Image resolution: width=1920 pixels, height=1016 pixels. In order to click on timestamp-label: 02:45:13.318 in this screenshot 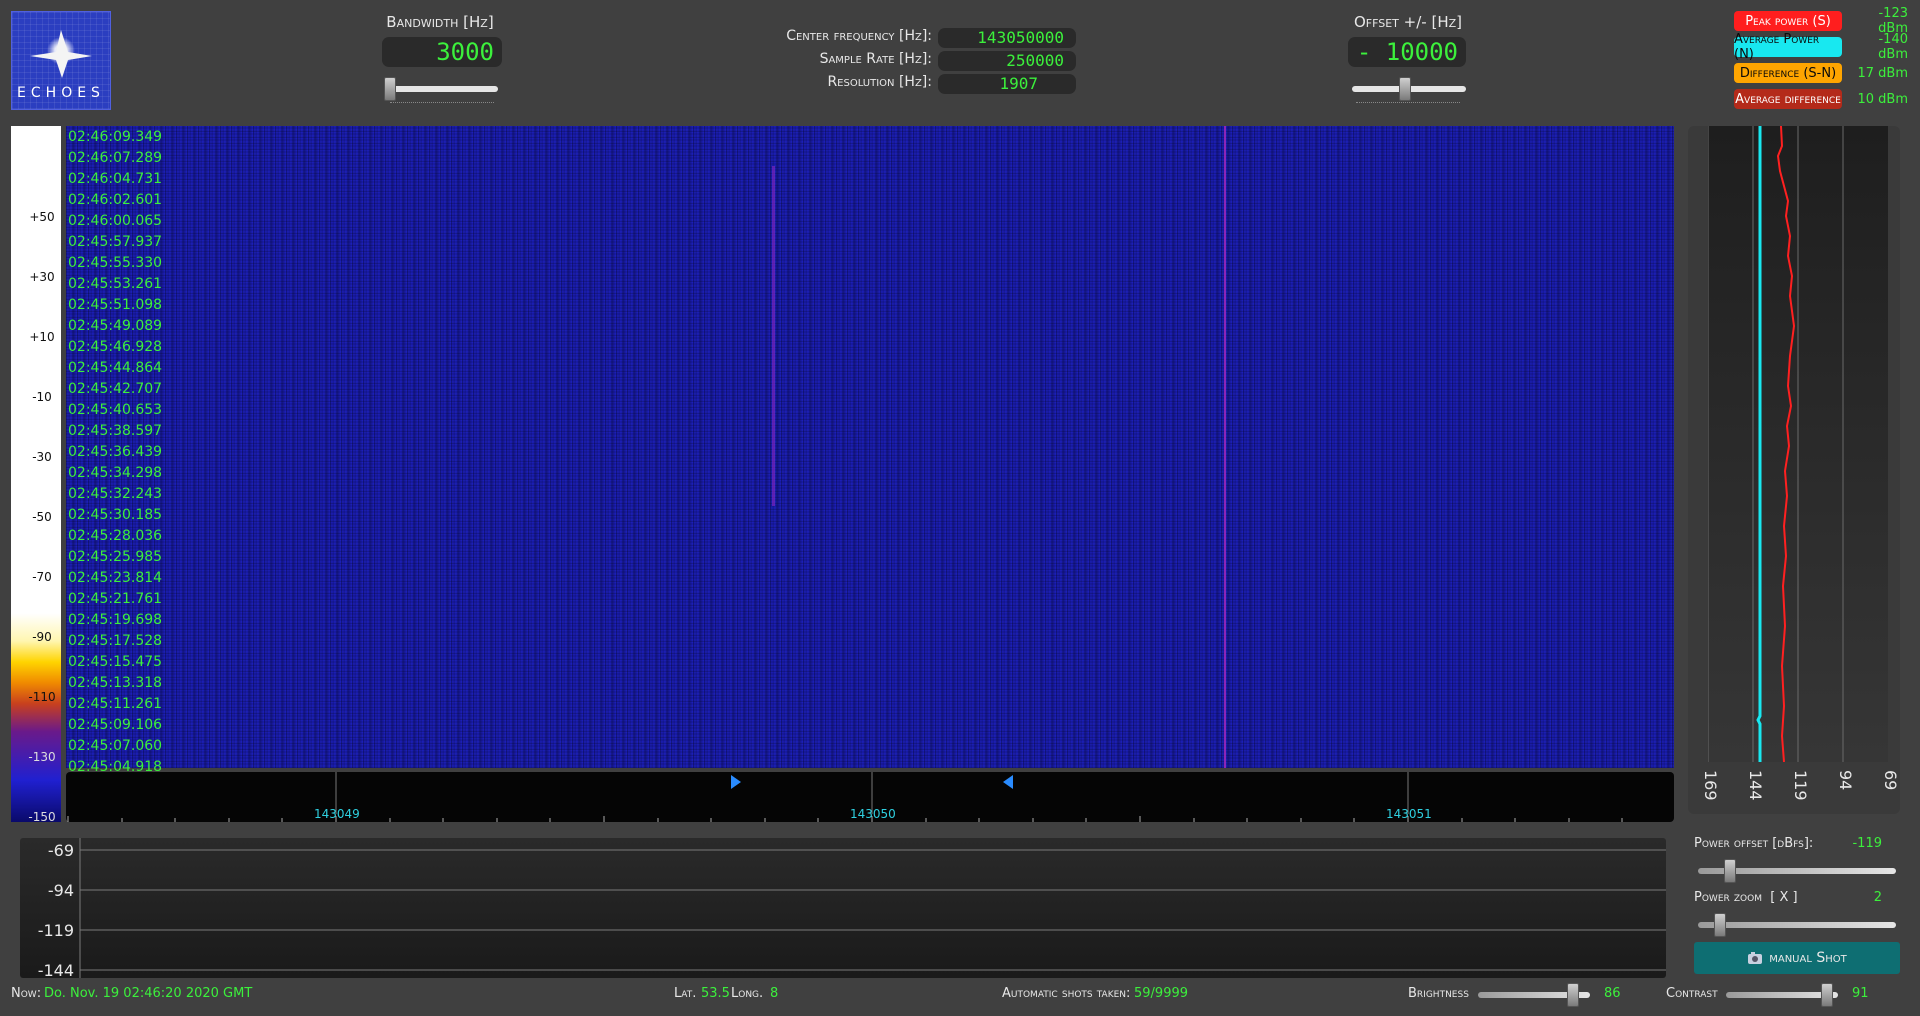, I will do `click(115, 683)`.